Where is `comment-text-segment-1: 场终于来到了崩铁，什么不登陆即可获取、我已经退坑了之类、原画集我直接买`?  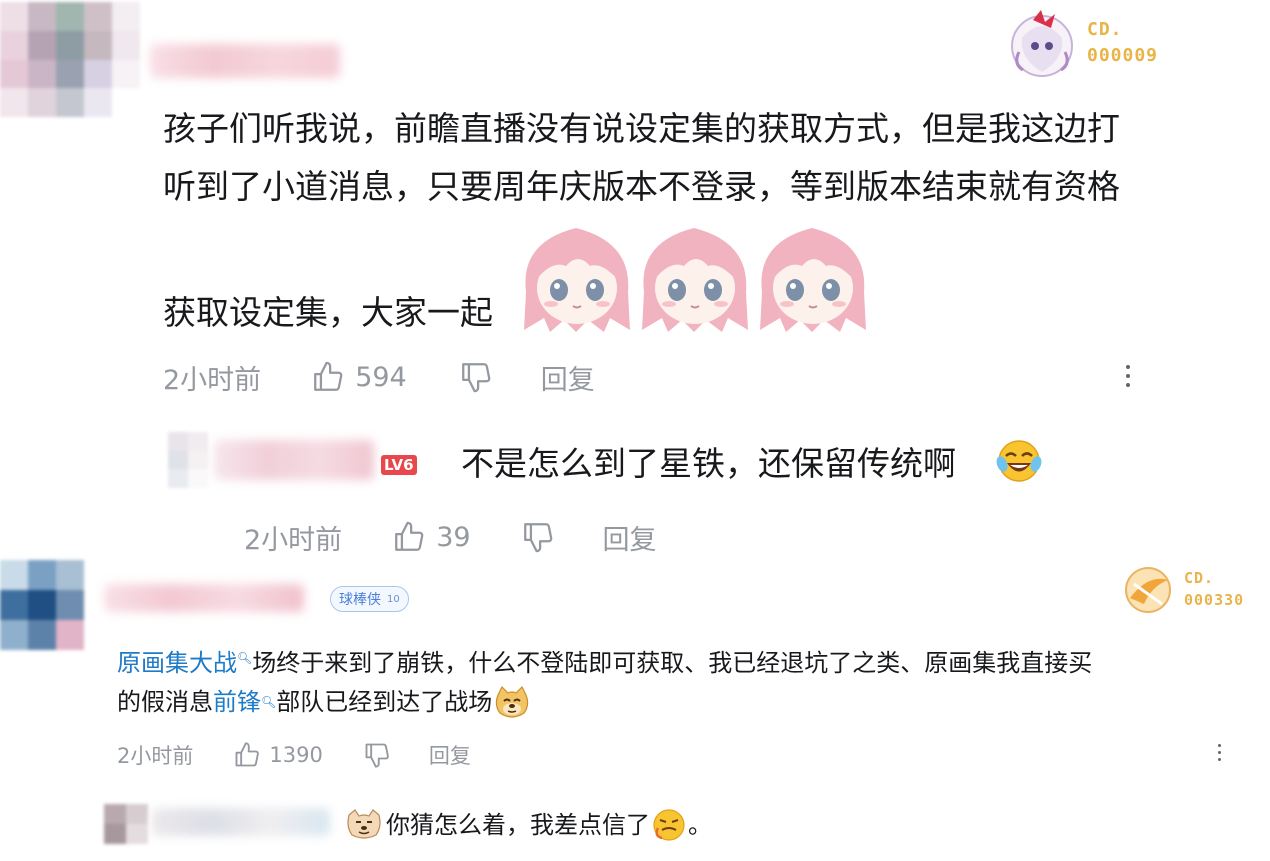 comment-text-segment-1: 场终于来到了崩铁，什么不登陆即可获取、我已经退坑了之类、原画集我直接买 is located at coordinates (672, 663).